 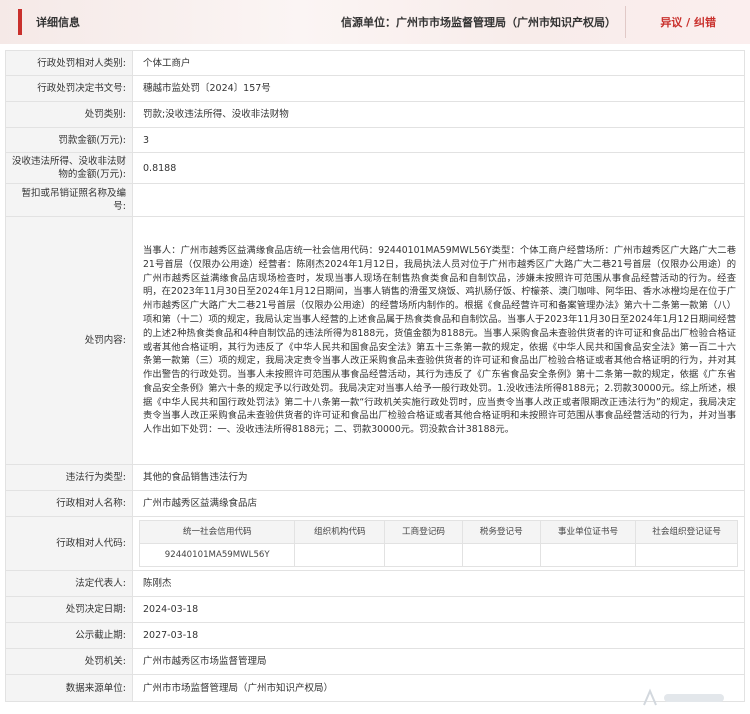 What do you see at coordinates (588, 555) in the screenshot?
I see `code-value-institution` at bounding box center [588, 555].